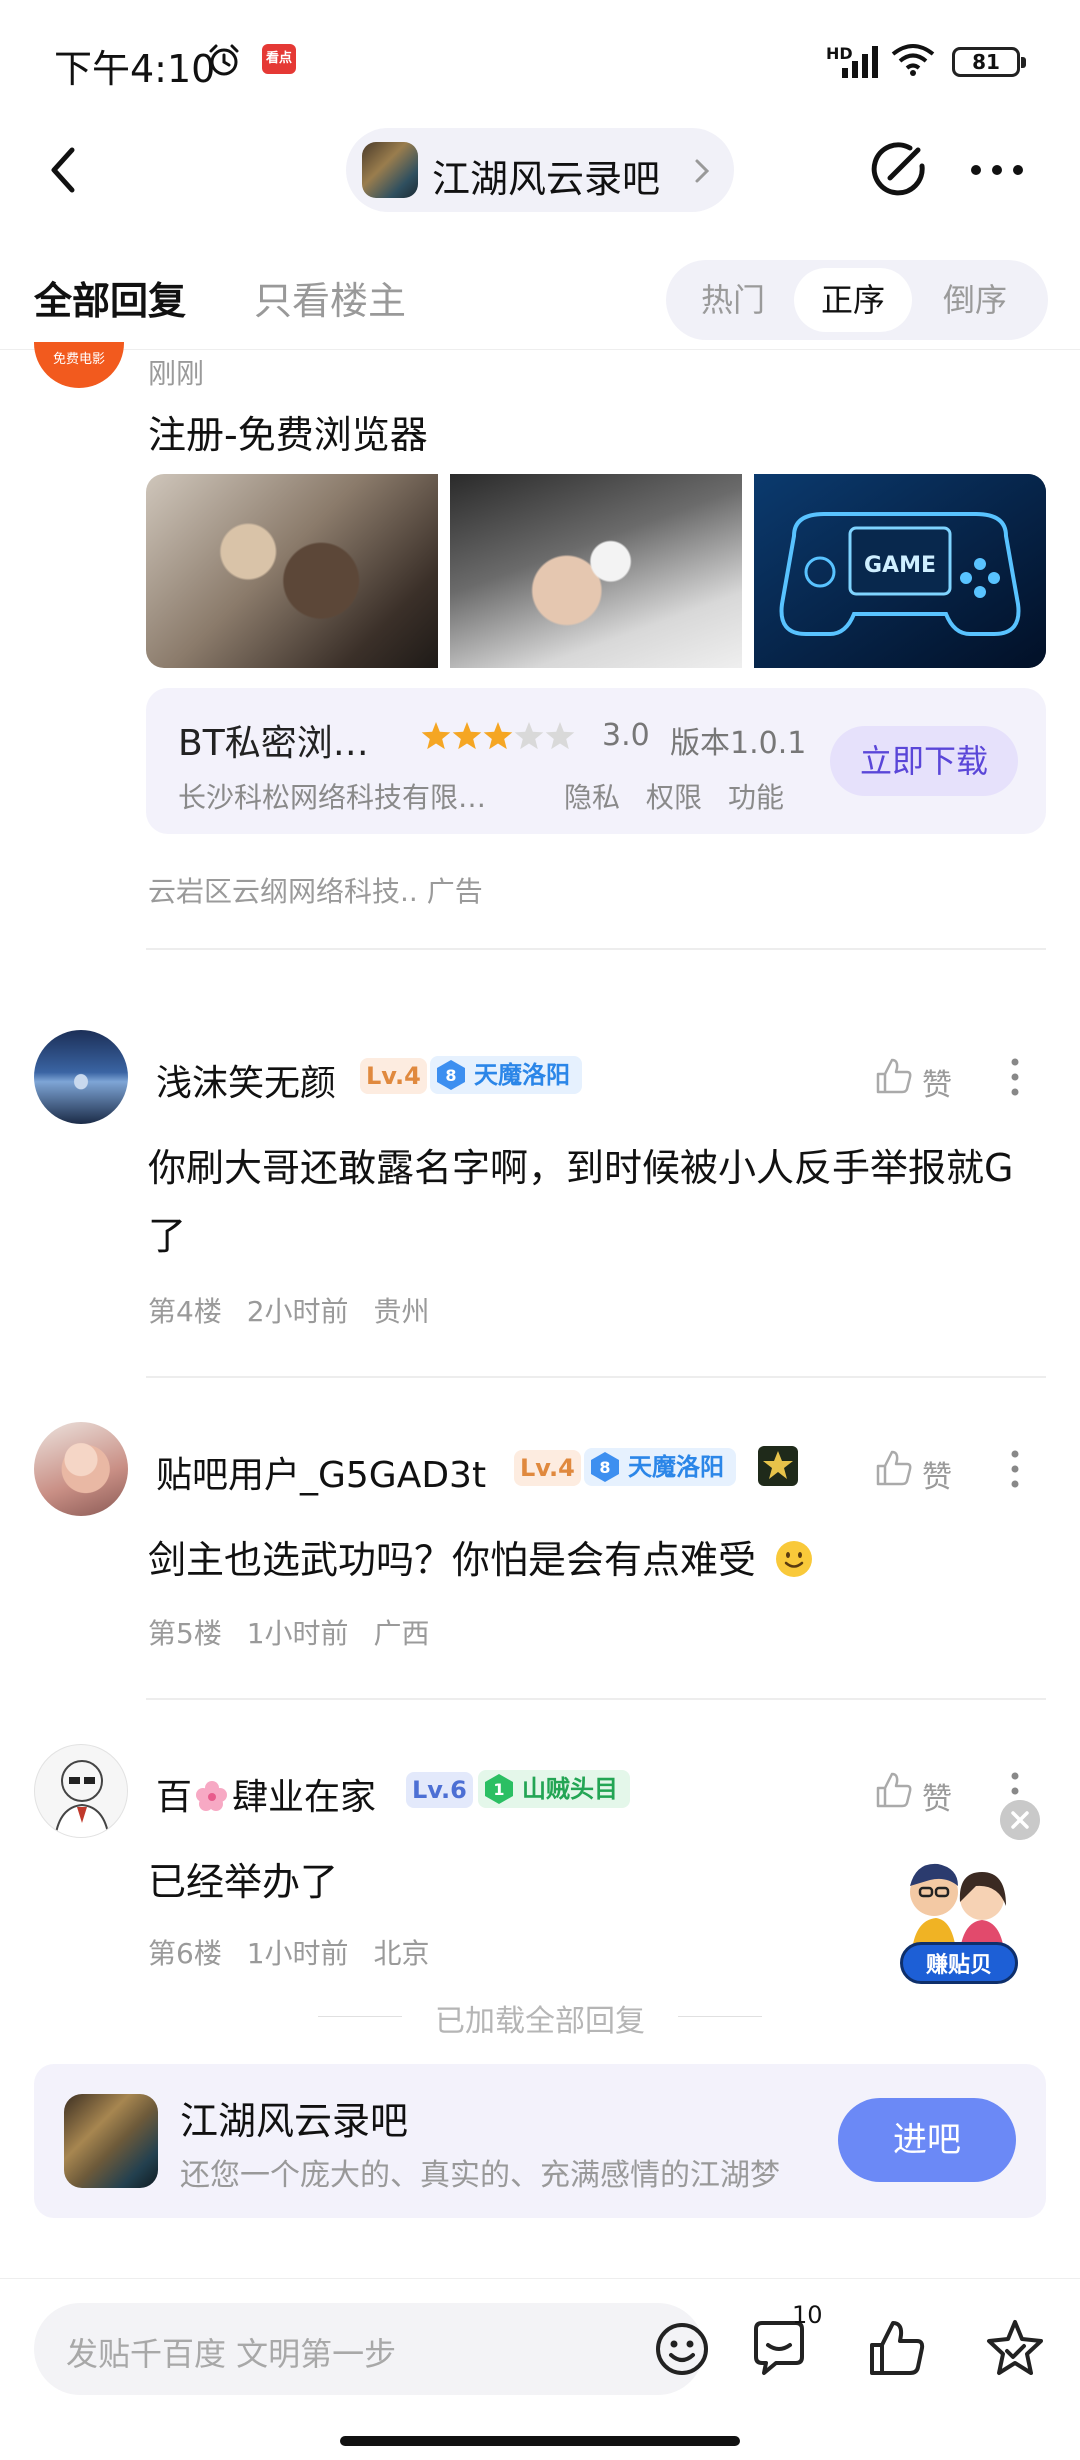  I want to click on level-badge: Lv.4, so click(393, 1076).